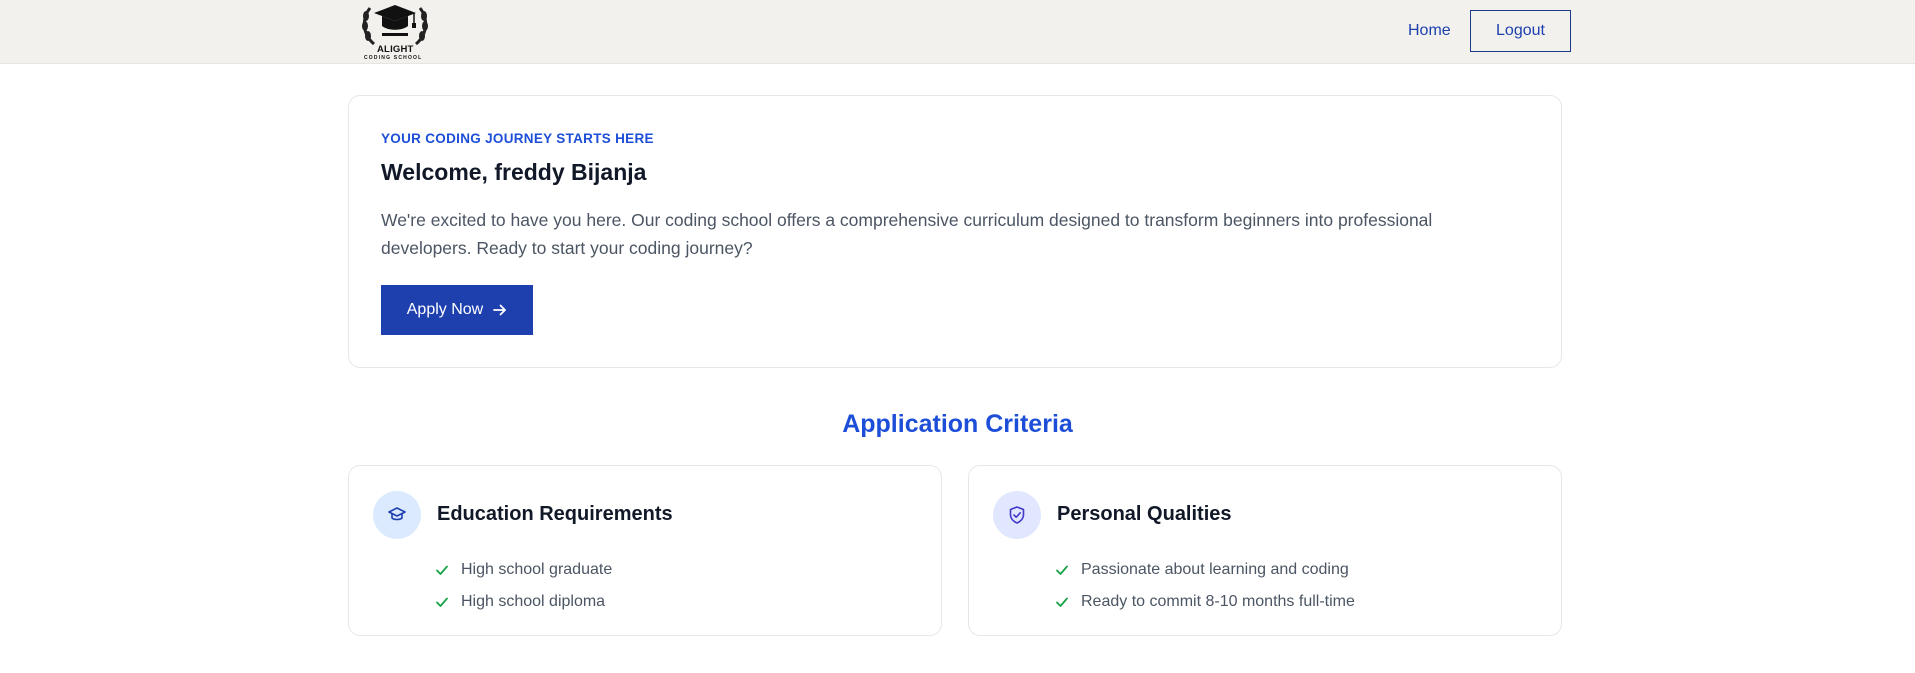 The width and height of the screenshot is (1915, 673). What do you see at coordinates (957, 32) in the screenshot?
I see `navbar: ALIGHT CODING SCHOOL Home Logout` at bounding box center [957, 32].